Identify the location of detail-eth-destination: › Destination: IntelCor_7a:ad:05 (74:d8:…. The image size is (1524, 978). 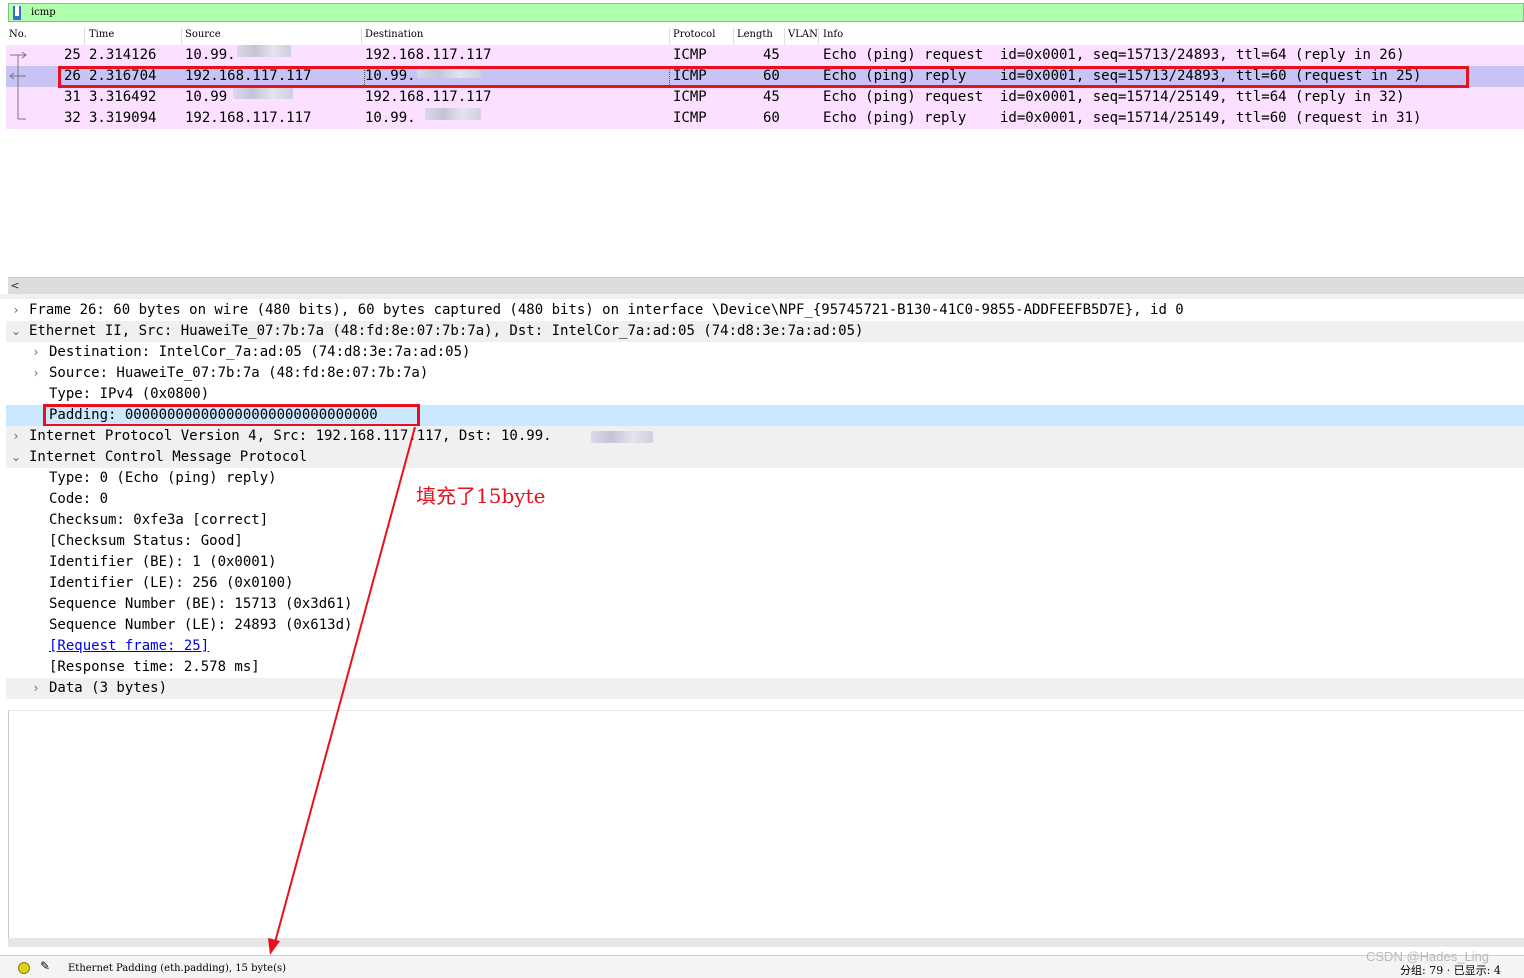
(765, 352).